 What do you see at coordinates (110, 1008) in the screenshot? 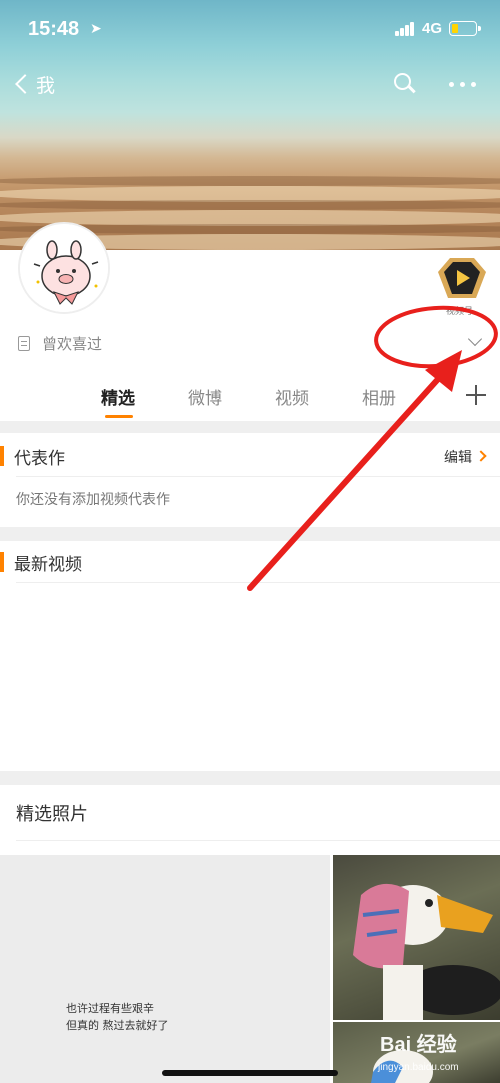
I see `photo-caption-line1: 也许过程有些艰辛` at bounding box center [110, 1008].